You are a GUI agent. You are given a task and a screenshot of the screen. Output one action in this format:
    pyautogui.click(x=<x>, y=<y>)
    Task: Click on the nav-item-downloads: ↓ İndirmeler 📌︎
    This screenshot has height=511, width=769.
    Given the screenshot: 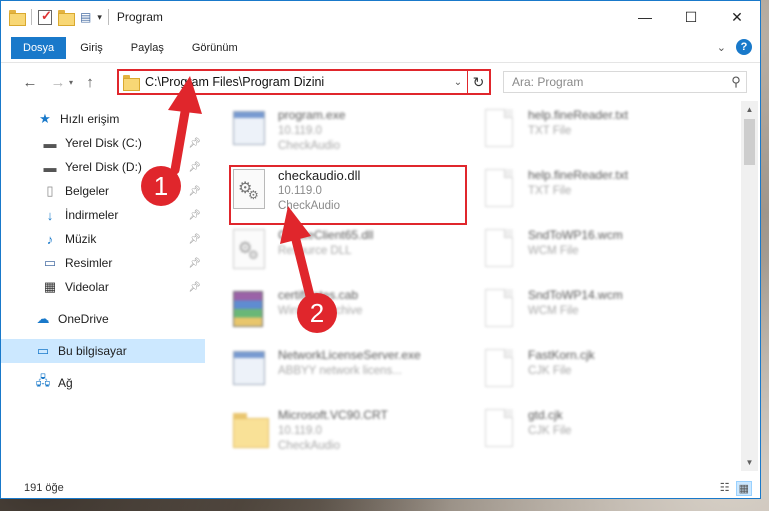 What is the action you would take?
    pyautogui.click(x=103, y=215)
    